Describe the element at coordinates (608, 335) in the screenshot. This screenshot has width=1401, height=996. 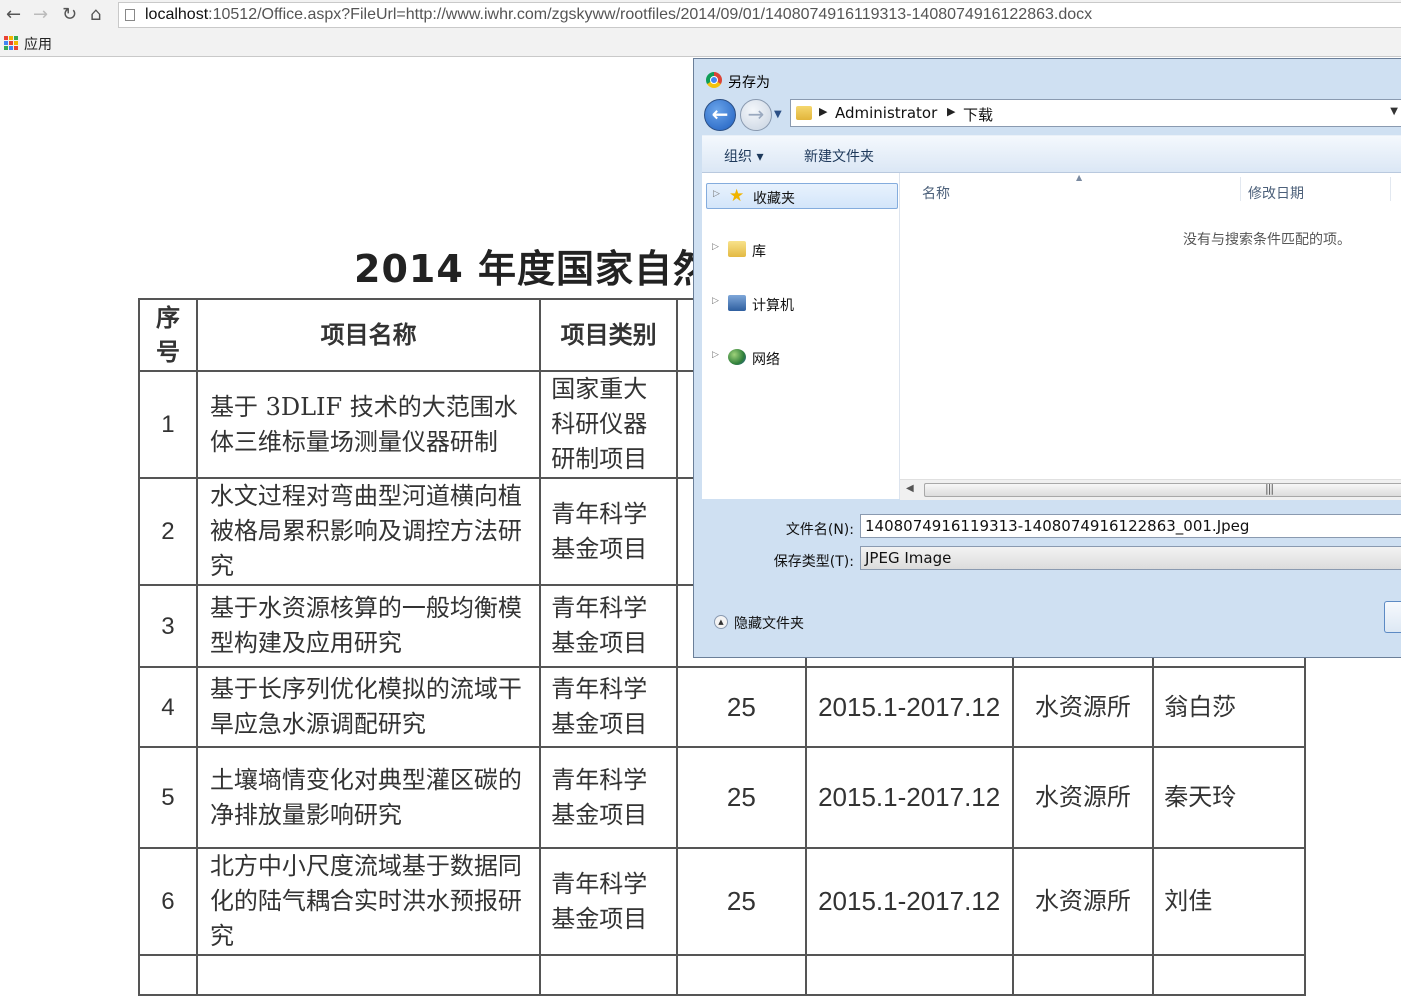
I see `header-category: 项目类别` at that location.